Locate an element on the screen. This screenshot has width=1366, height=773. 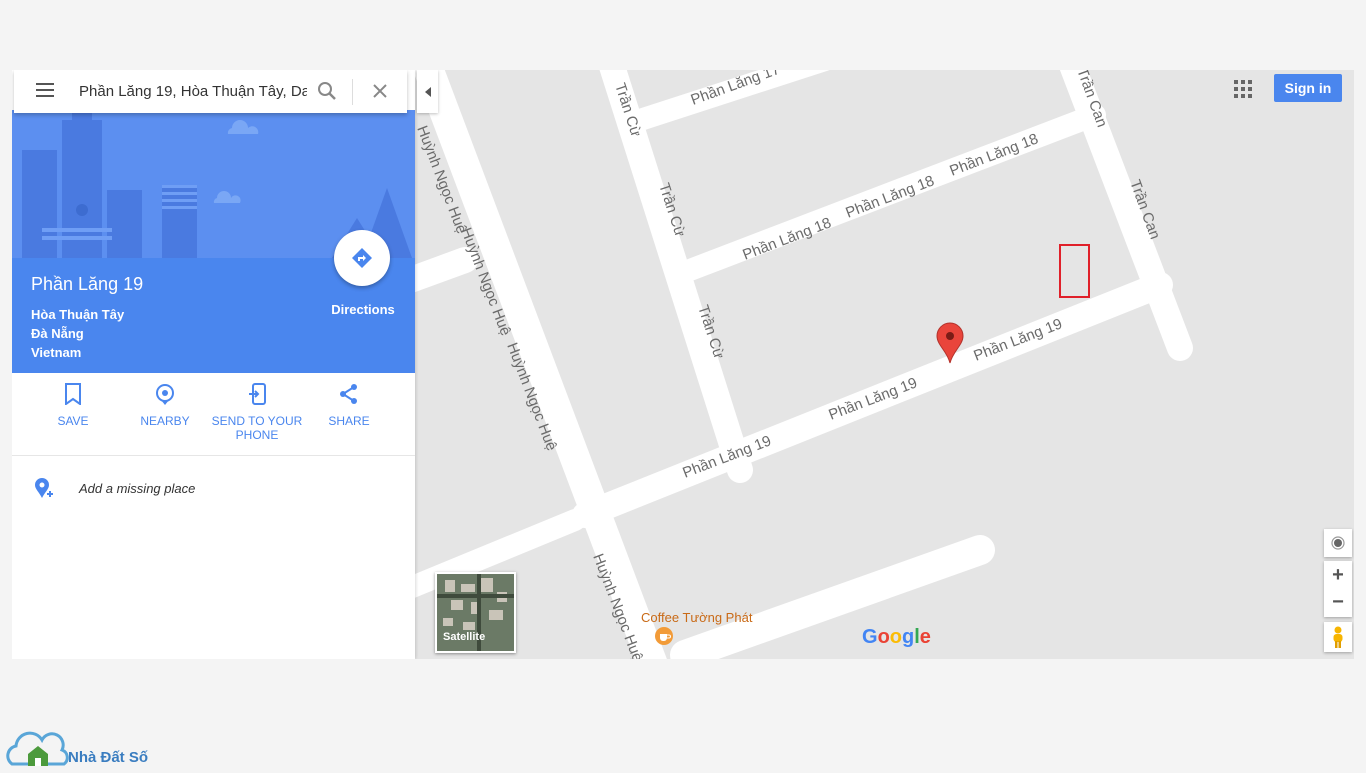
nearby-button: NEARBY is located at coordinates (165, 405).